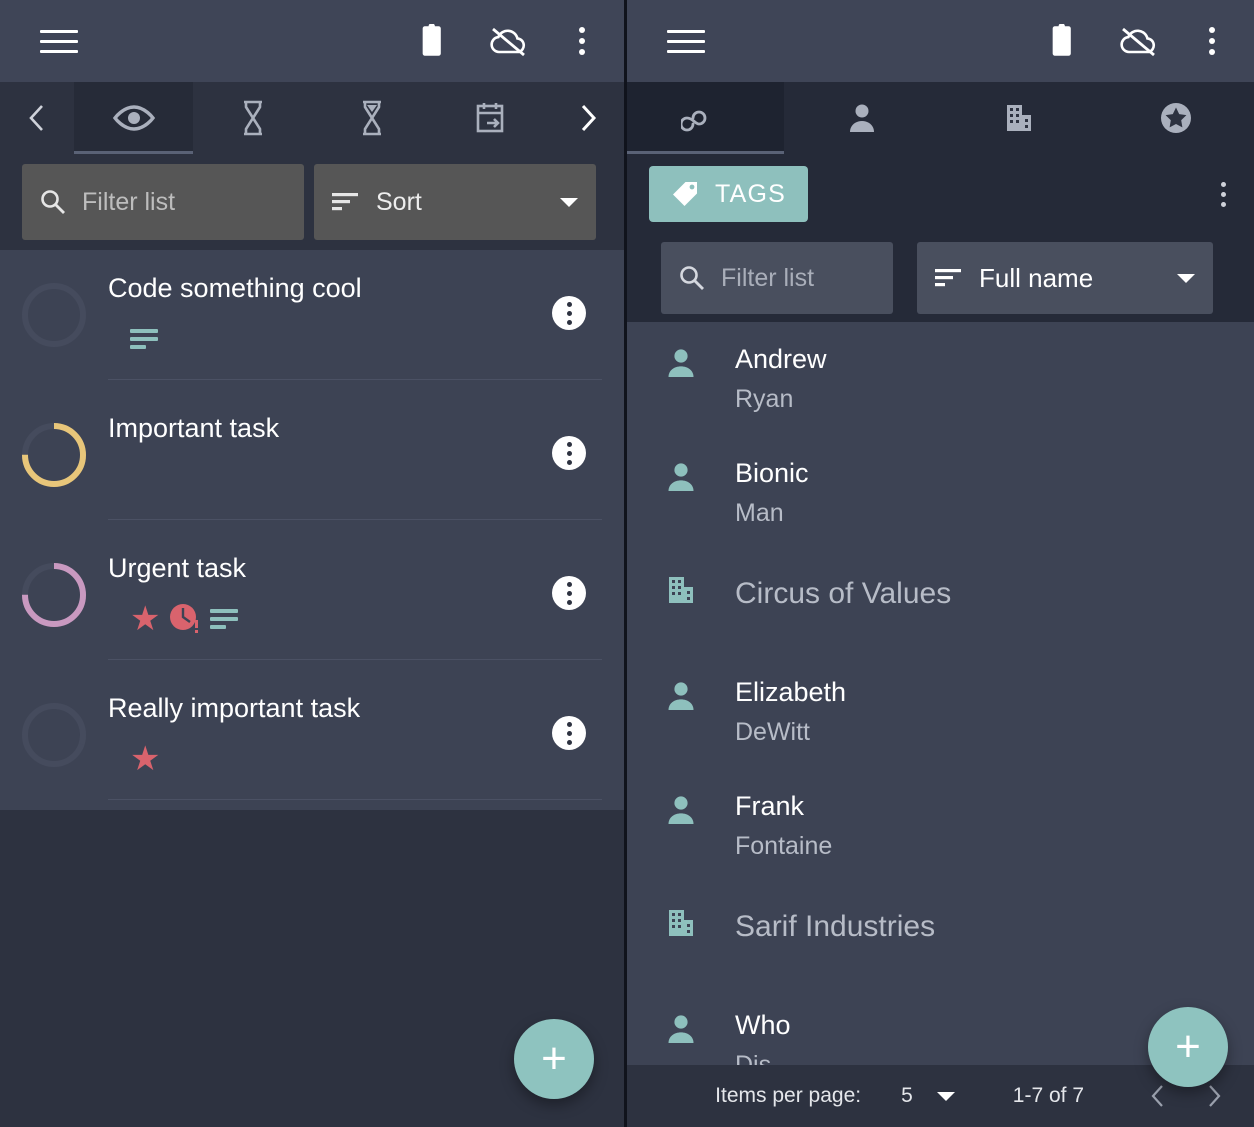 Image resolution: width=1254 pixels, height=1127 pixels. Describe the element at coordinates (928, 1096) in the screenshot. I see `items-per-page-select: 5` at that location.